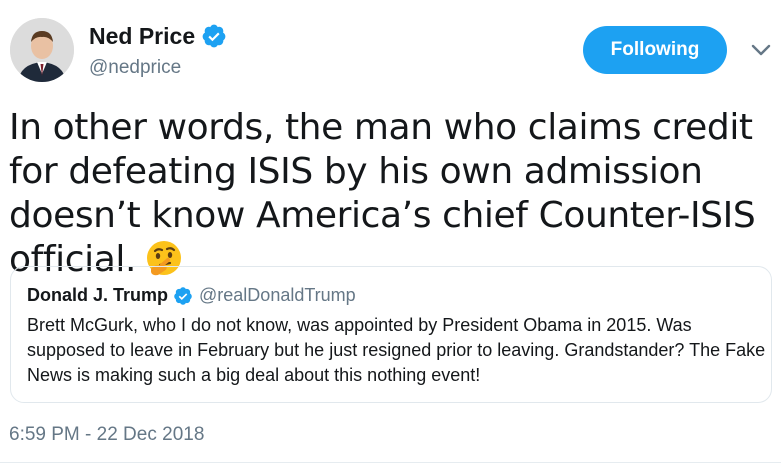 This screenshot has height=465, width=781. What do you see at coordinates (98, 295) in the screenshot?
I see `quoted-author-name: Donald J. Trump` at bounding box center [98, 295].